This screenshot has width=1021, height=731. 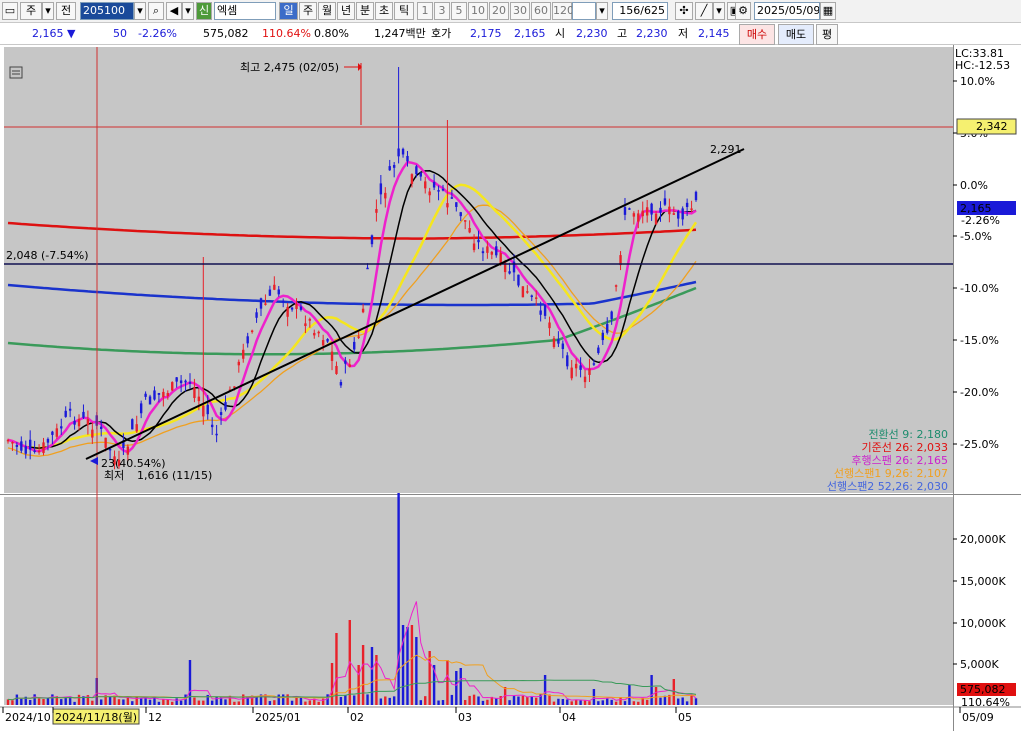 I want to click on custom-interval-input, so click(x=584, y=11).